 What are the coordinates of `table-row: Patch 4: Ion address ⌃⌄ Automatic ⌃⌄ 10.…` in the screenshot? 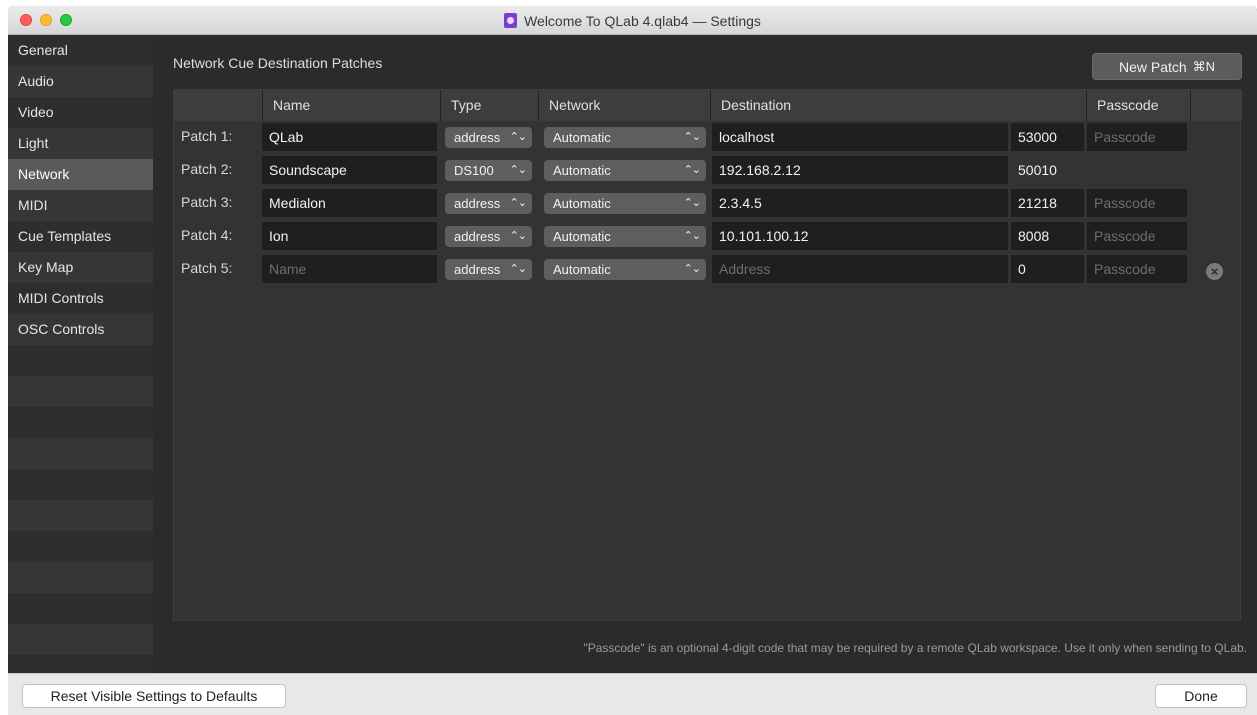 It's located at (708, 235).